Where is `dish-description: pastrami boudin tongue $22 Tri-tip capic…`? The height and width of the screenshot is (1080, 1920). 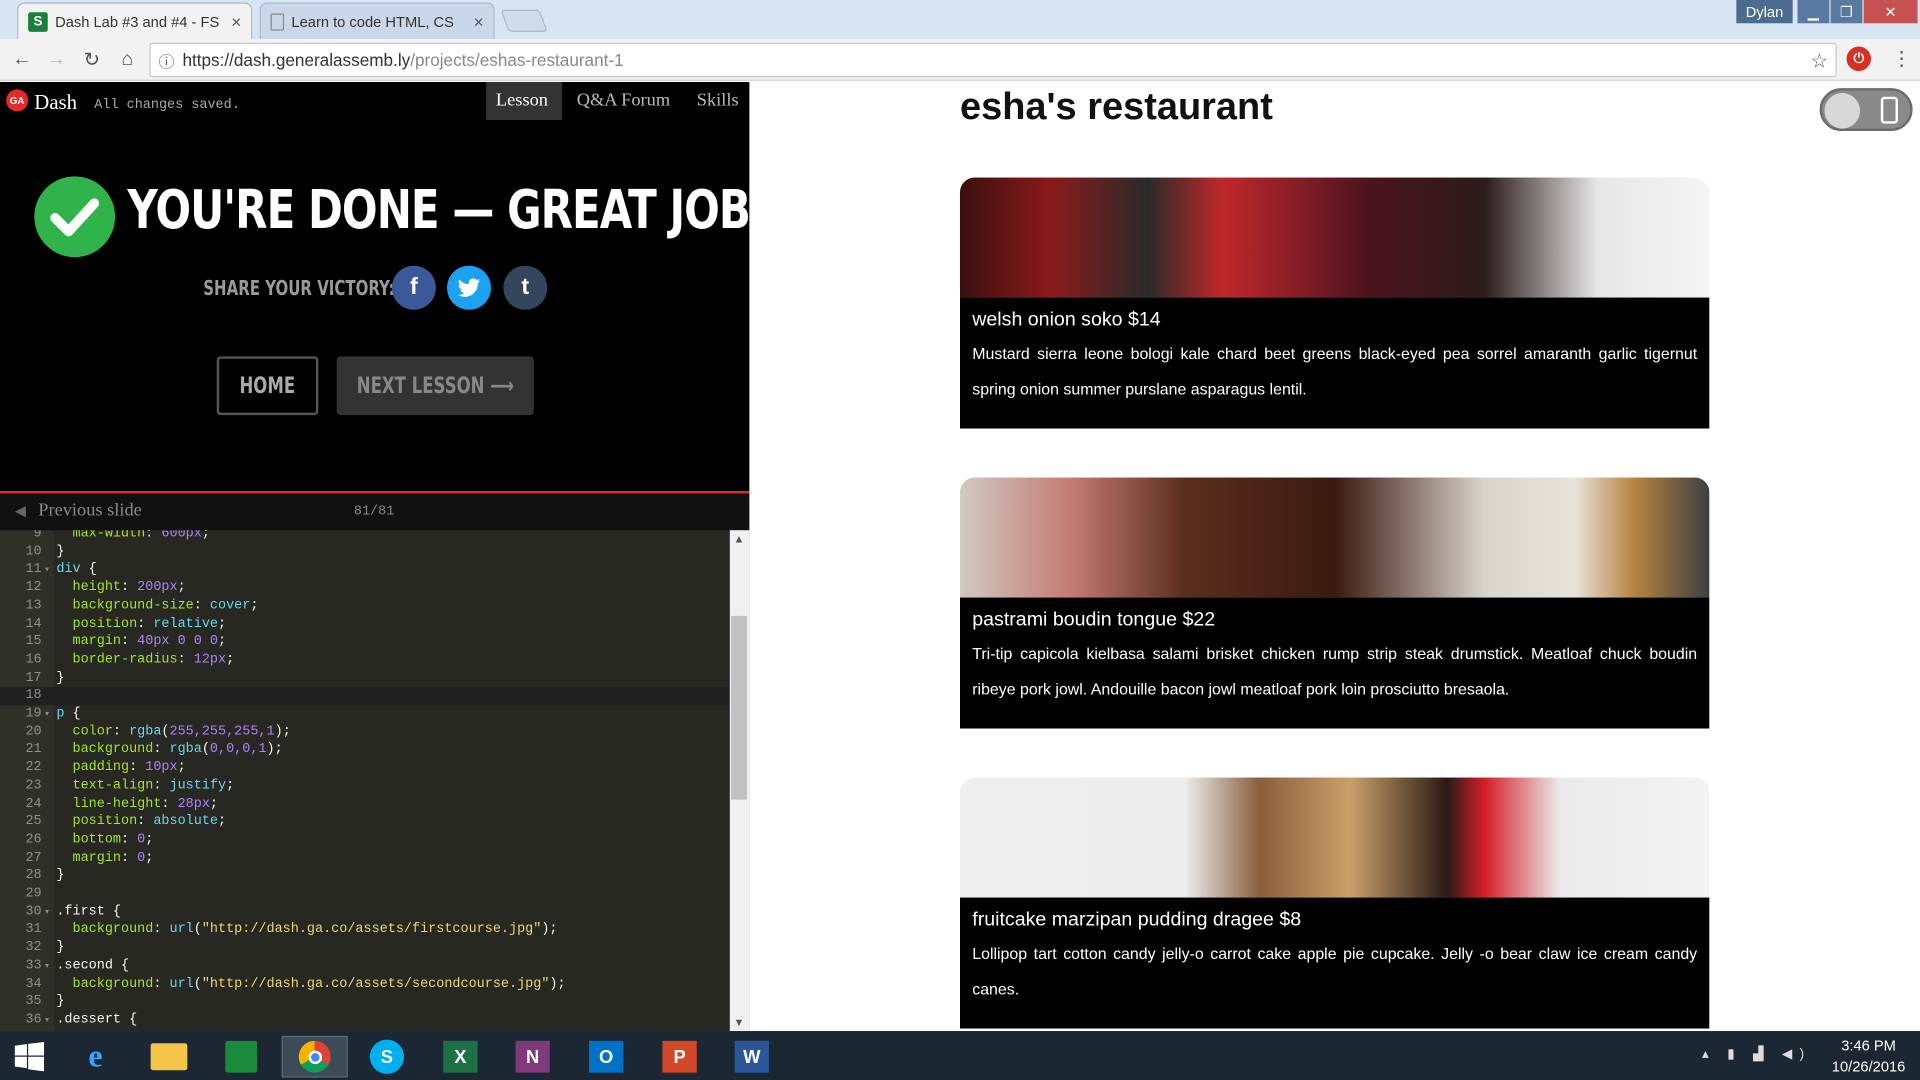 dish-description: pastrami boudin tongue $22 Tri-tip capic… is located at coordinates (1335, 663).